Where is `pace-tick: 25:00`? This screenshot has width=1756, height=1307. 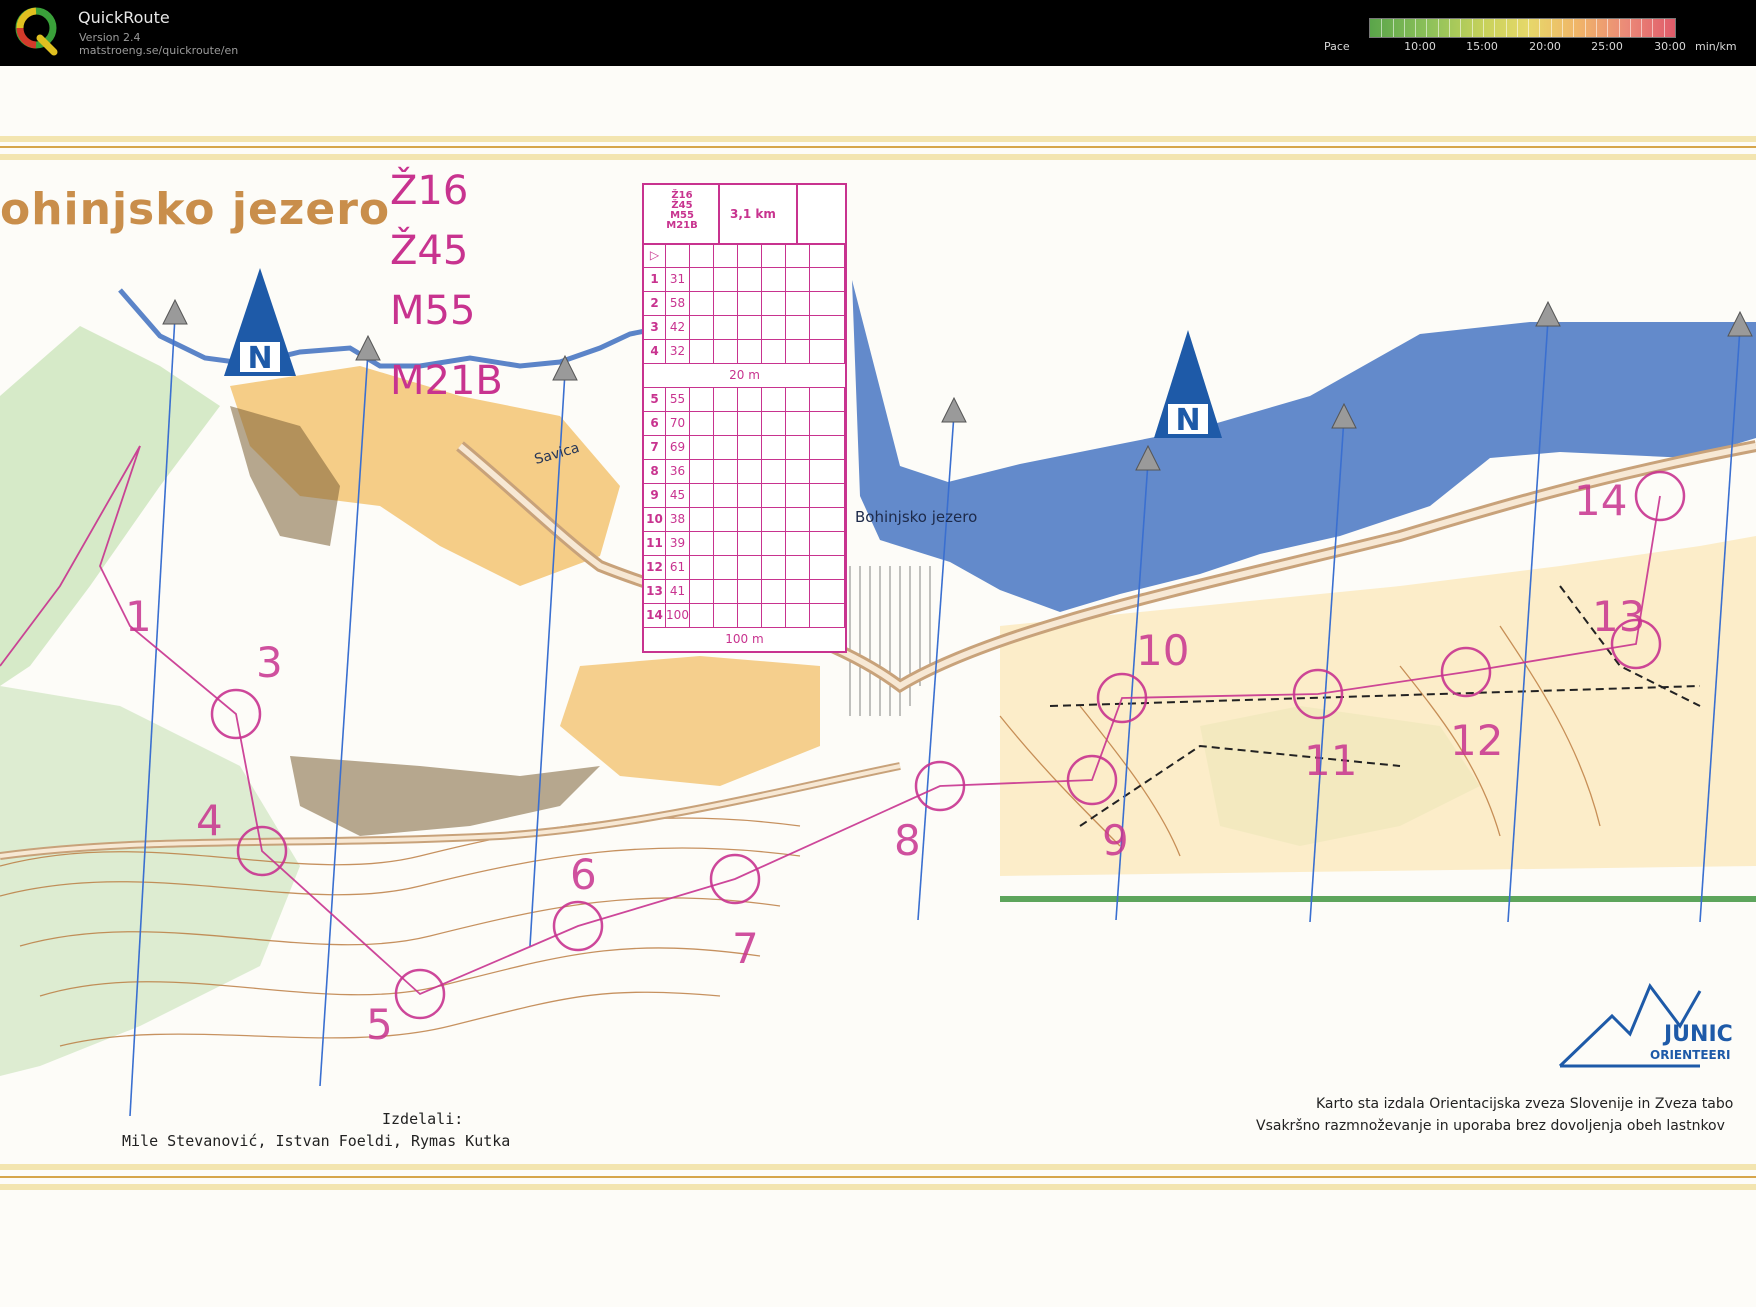
pace-tick: 25:00 is located at coordinates (1607, 46).